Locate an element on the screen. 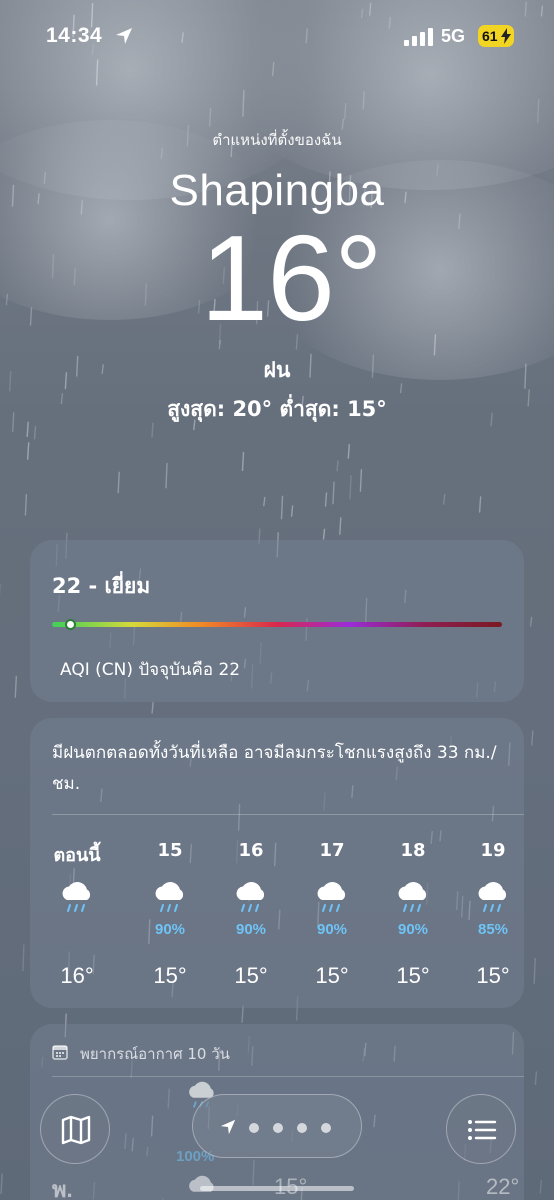 The height and width of the screenshot is (1200, 554). air-quality-card: 22 - เยี่ยม AQI (CN) ปัจจุบันคือ 22 is located at coordinates (277, 621).